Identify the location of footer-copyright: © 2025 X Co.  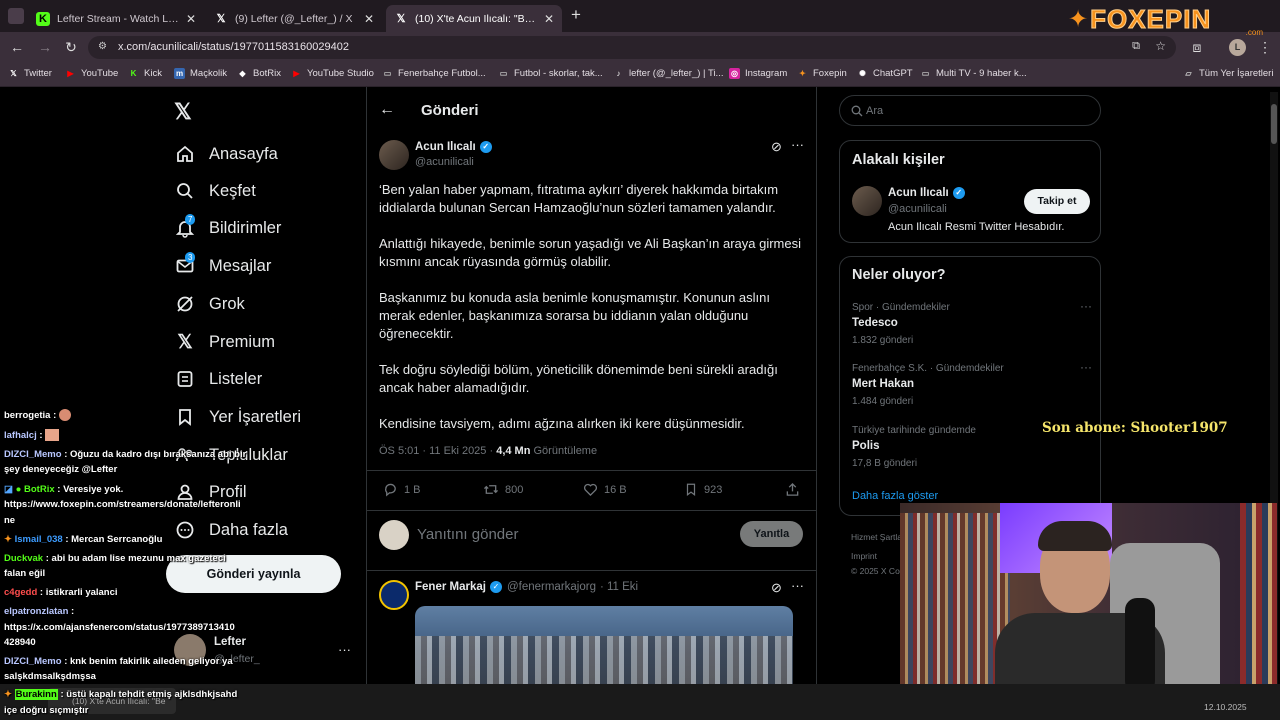
(875, 571).